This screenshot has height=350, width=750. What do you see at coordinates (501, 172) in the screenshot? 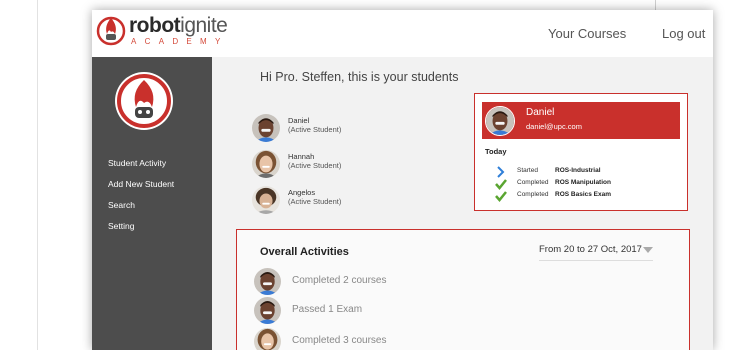
I see `chevron-right-icon` at bounding box center [501, 172].